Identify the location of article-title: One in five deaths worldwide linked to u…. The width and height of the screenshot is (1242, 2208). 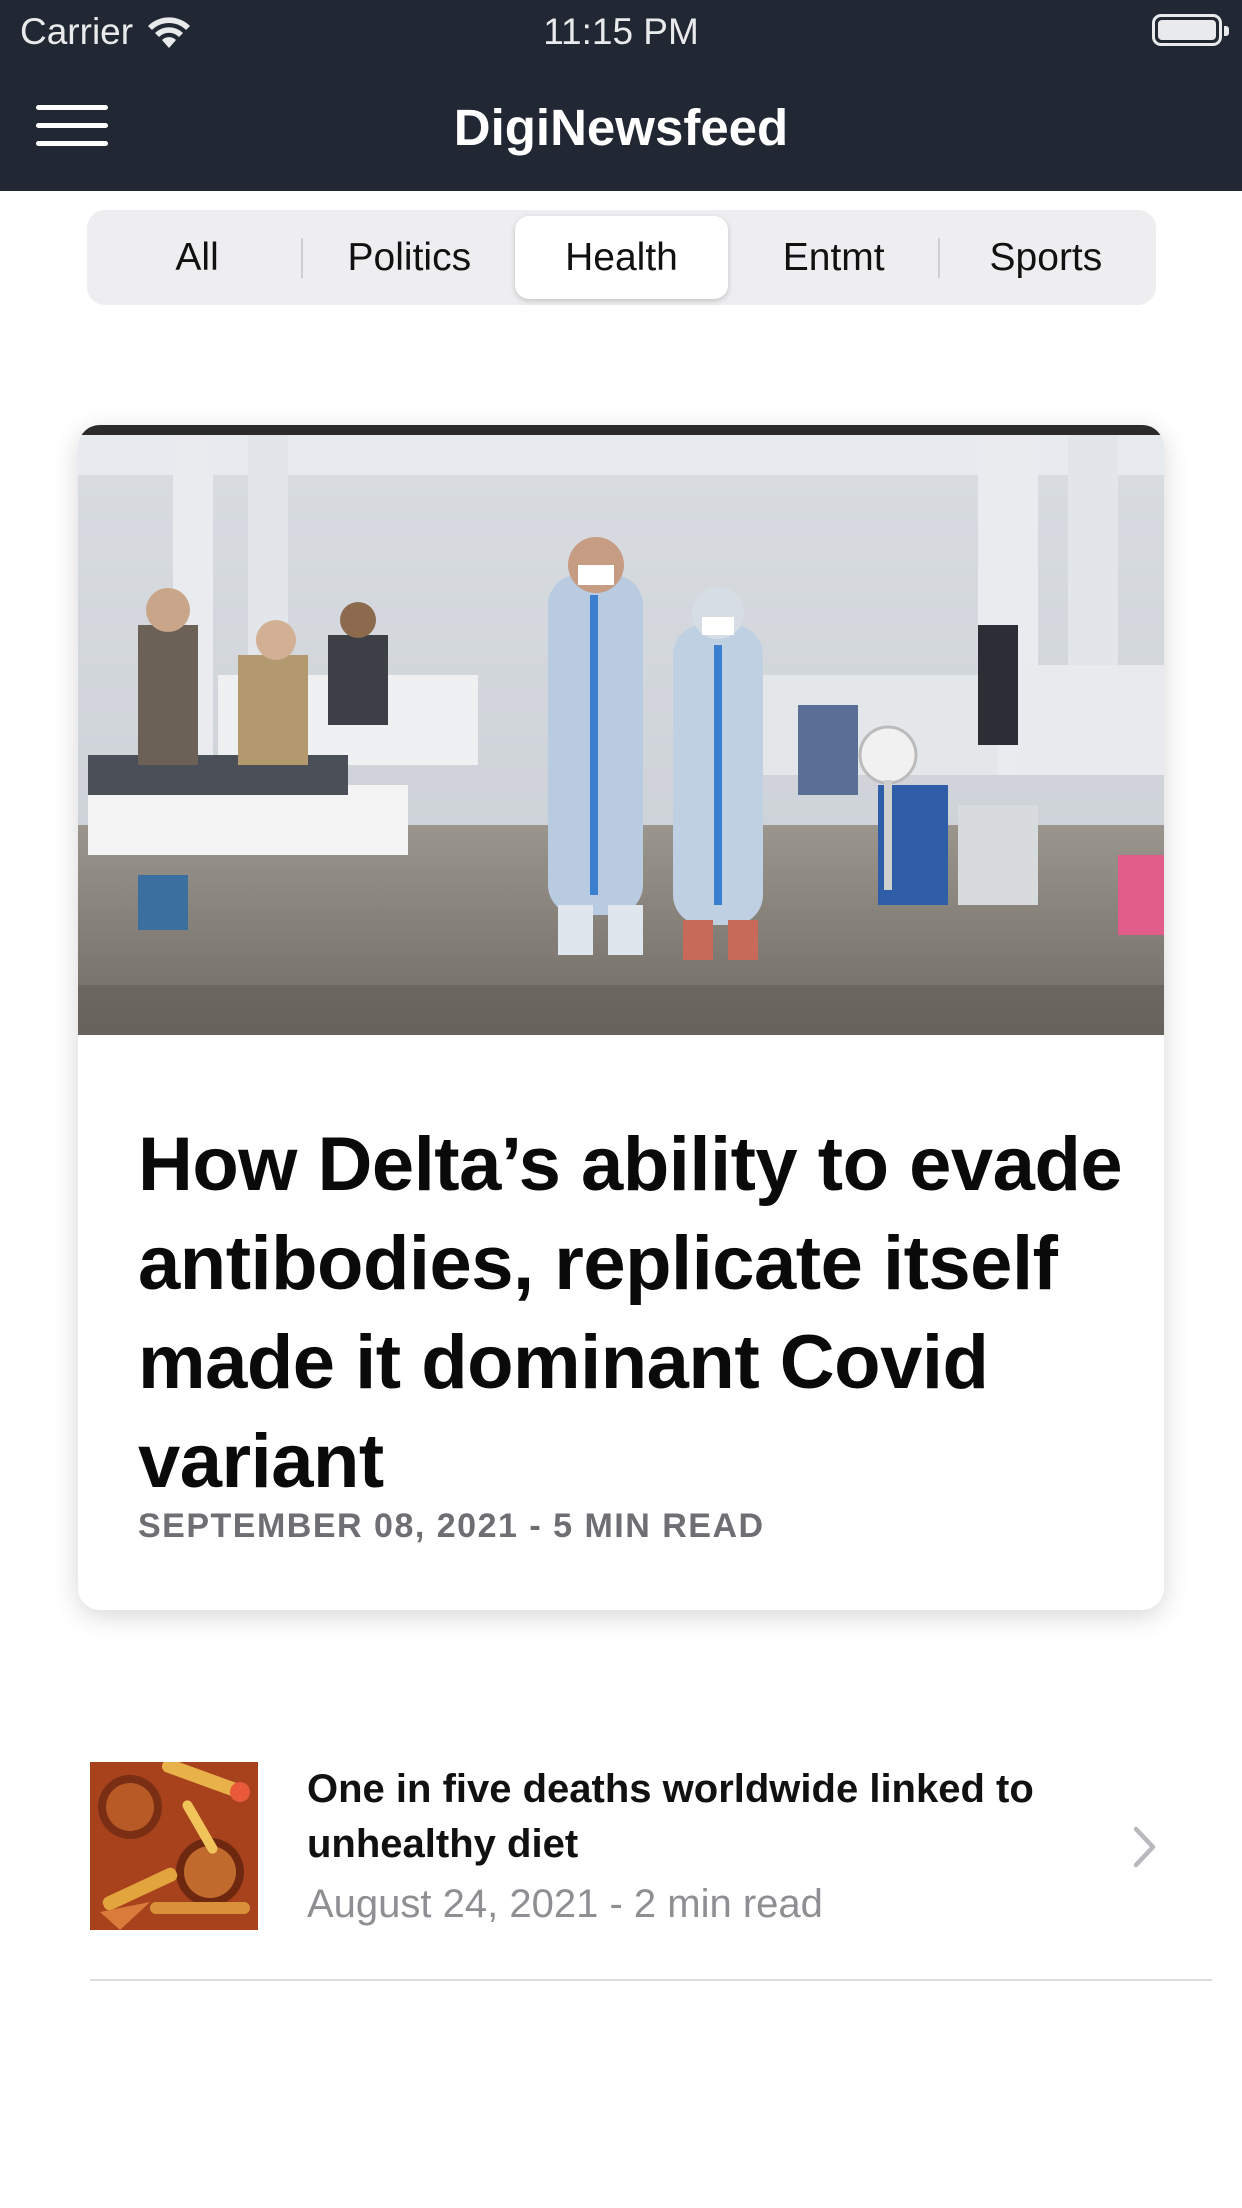
(670, 1816).